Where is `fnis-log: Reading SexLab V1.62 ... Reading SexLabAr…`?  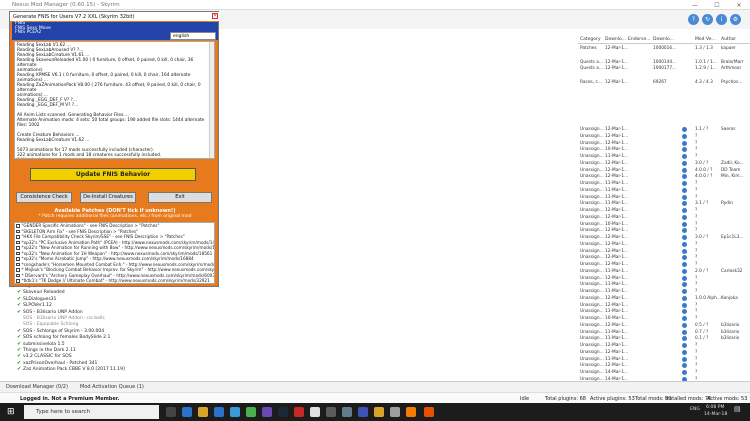 fnis-log: Reading SexLab V1.62 ... Reading SexLabAr… is located at coordinates (114, 100).